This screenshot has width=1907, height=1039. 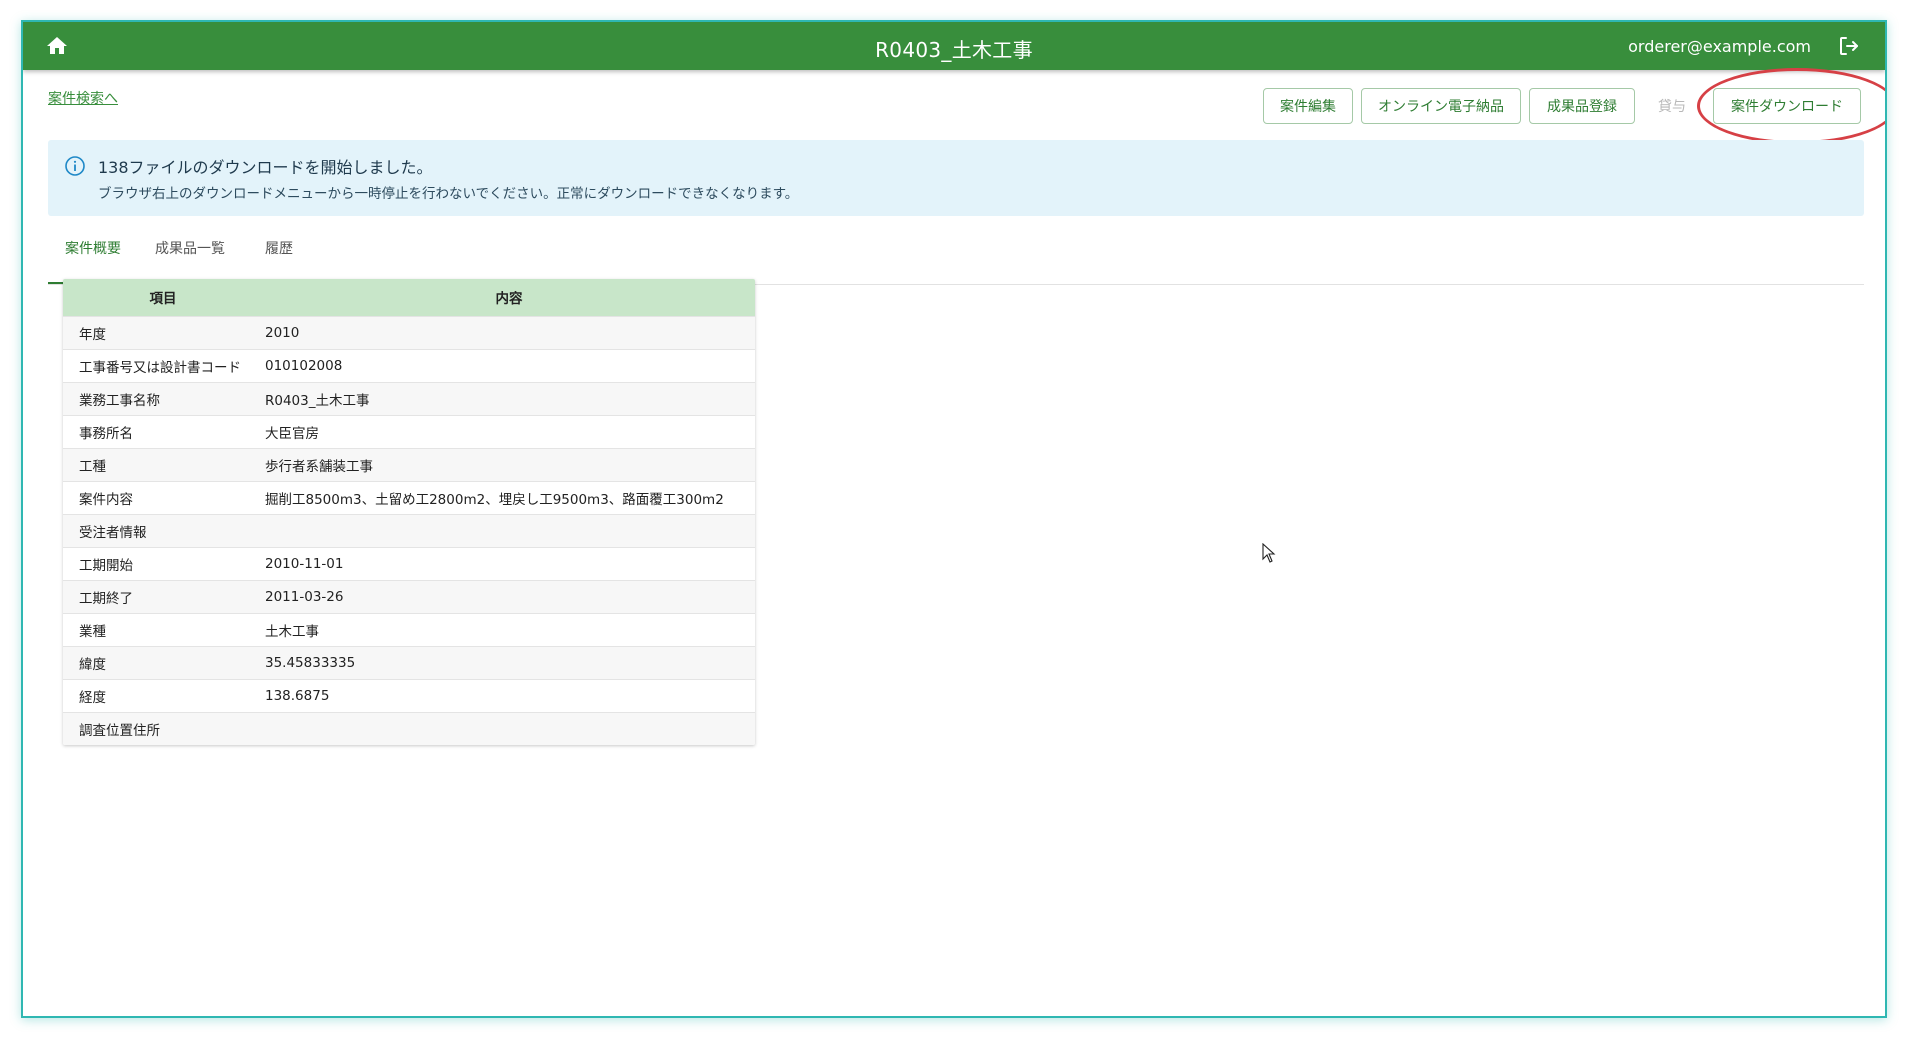 I want to click on row-value: 土木工事, so click(x=509, y=629).